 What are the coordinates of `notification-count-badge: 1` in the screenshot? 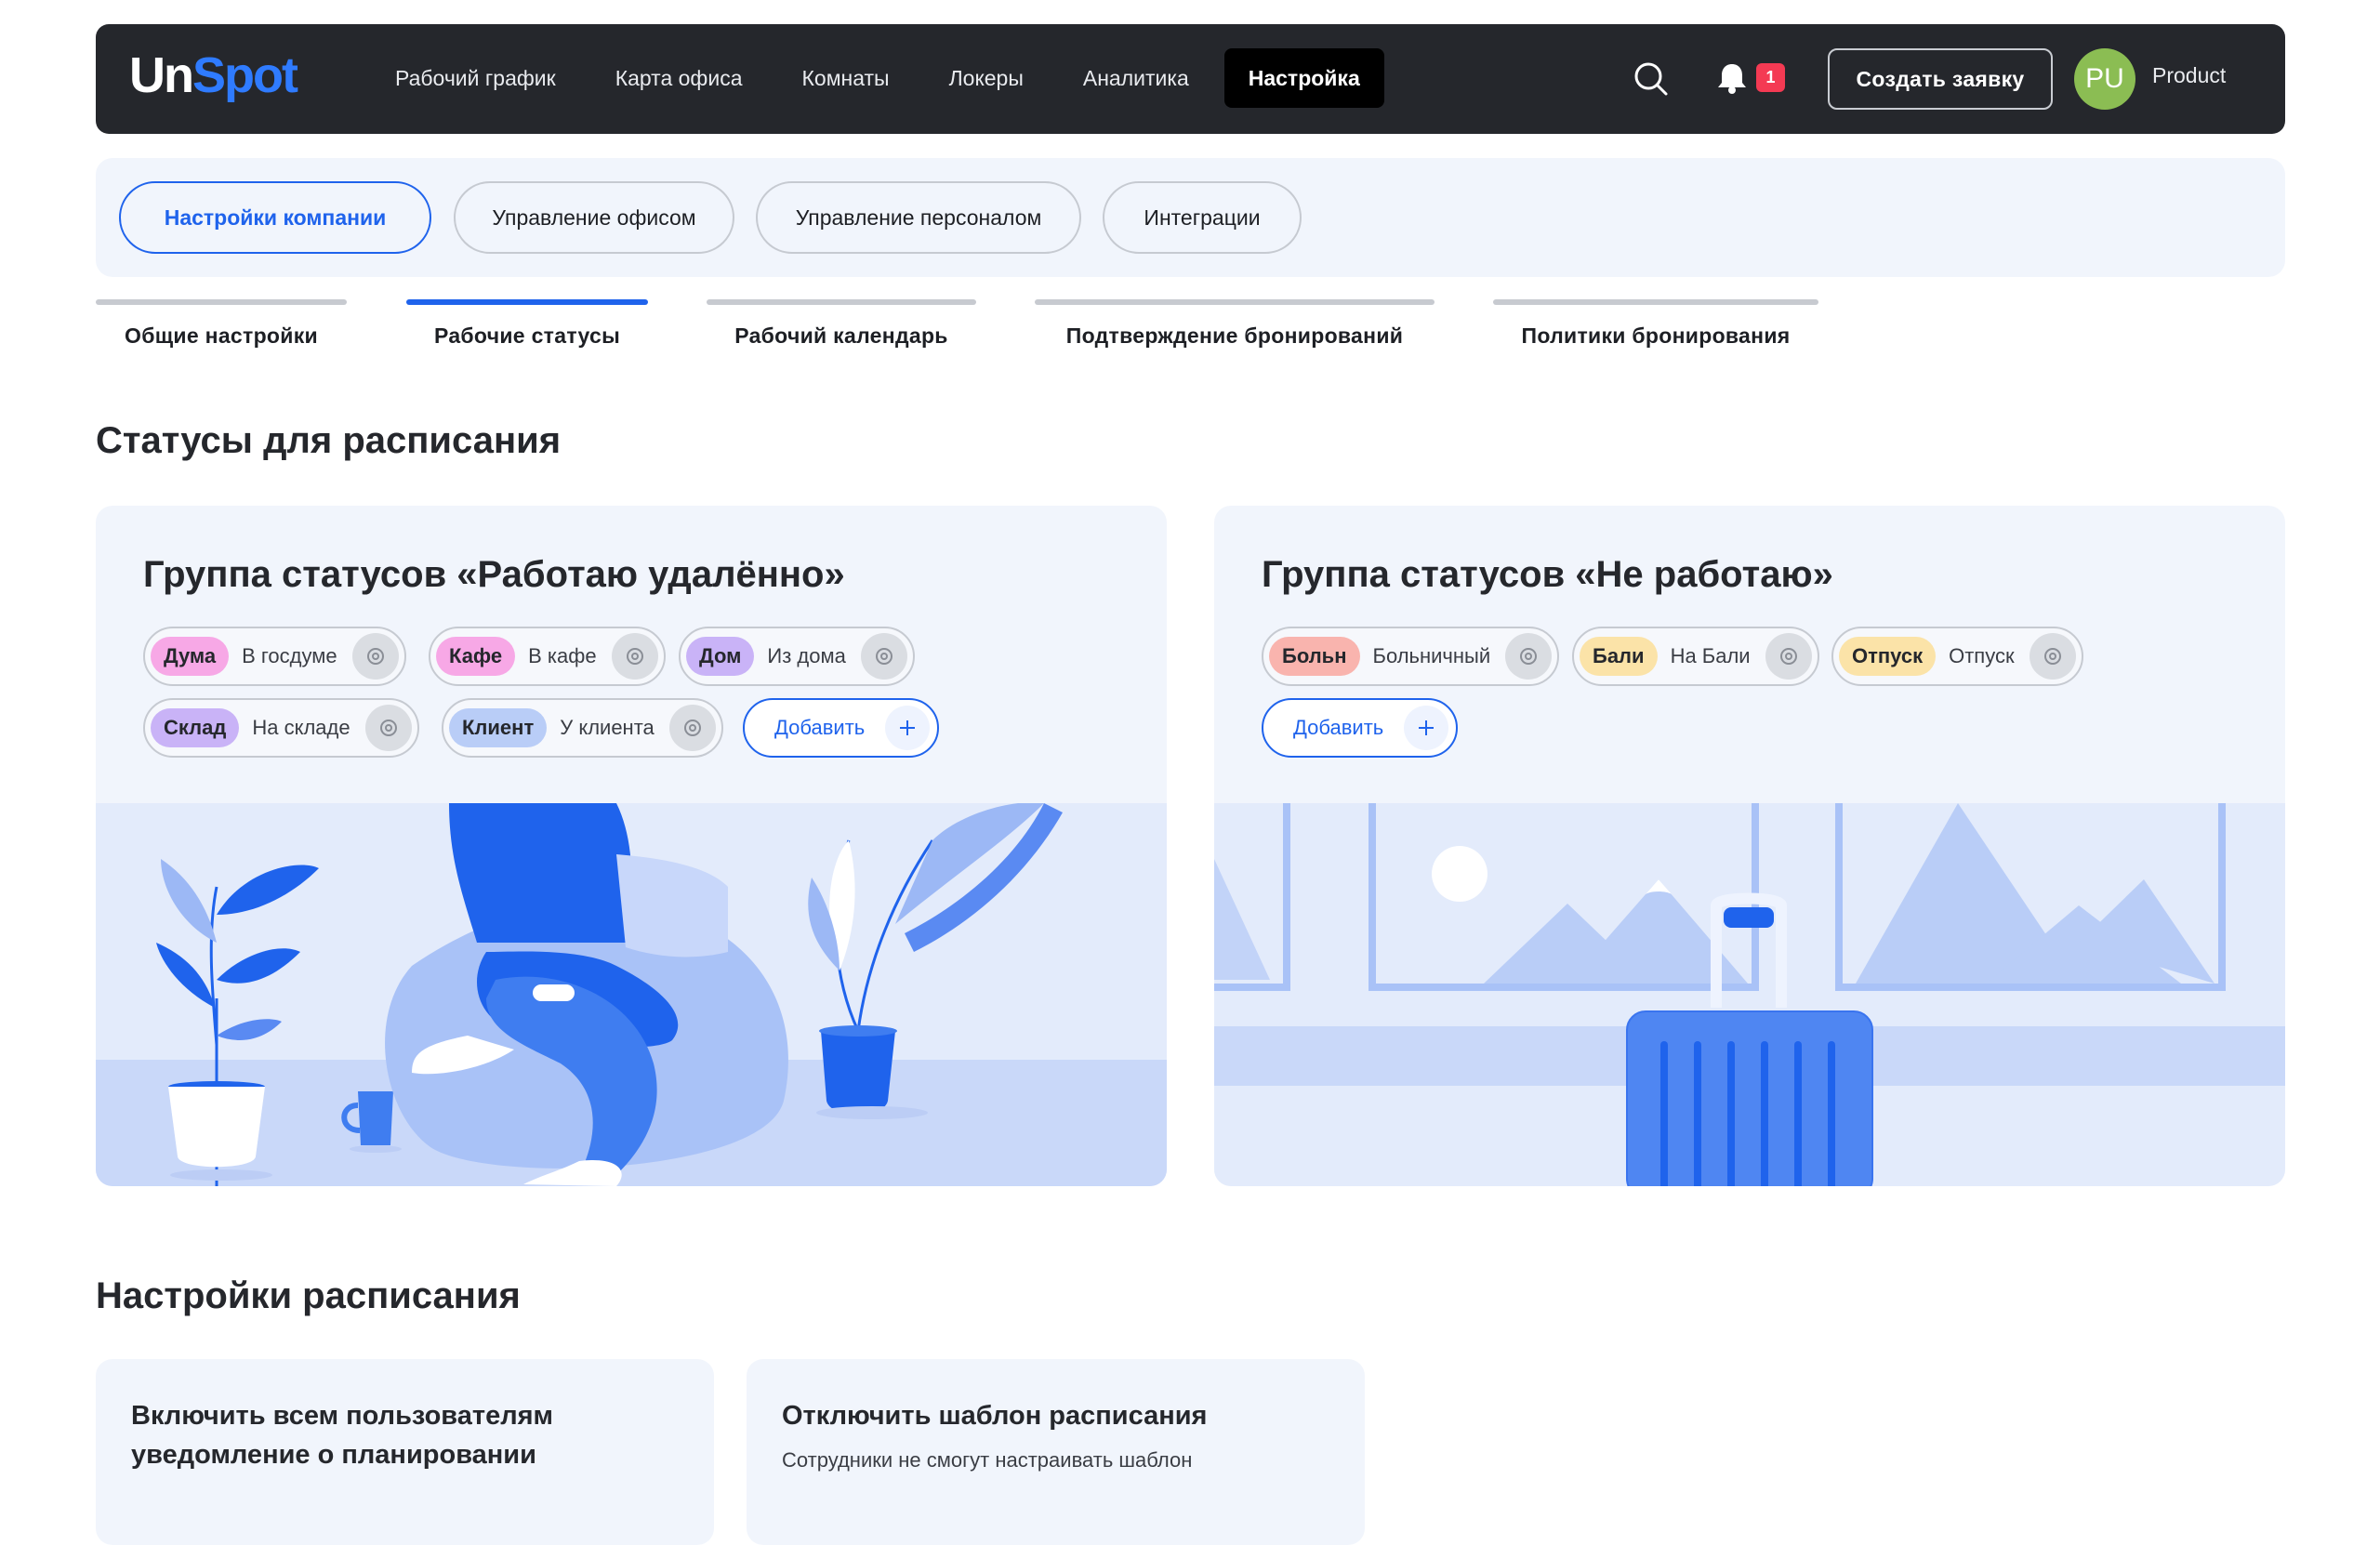 It's located at (1770, 77).